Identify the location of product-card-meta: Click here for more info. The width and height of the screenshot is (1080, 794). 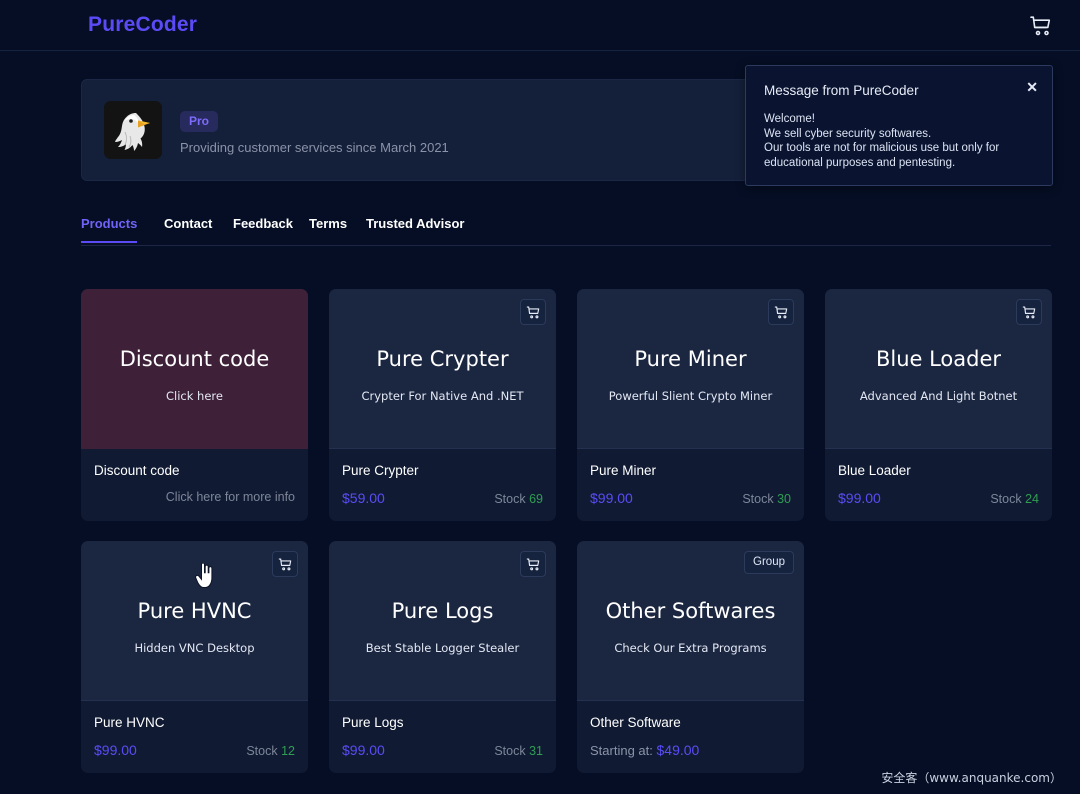
(194, 497).